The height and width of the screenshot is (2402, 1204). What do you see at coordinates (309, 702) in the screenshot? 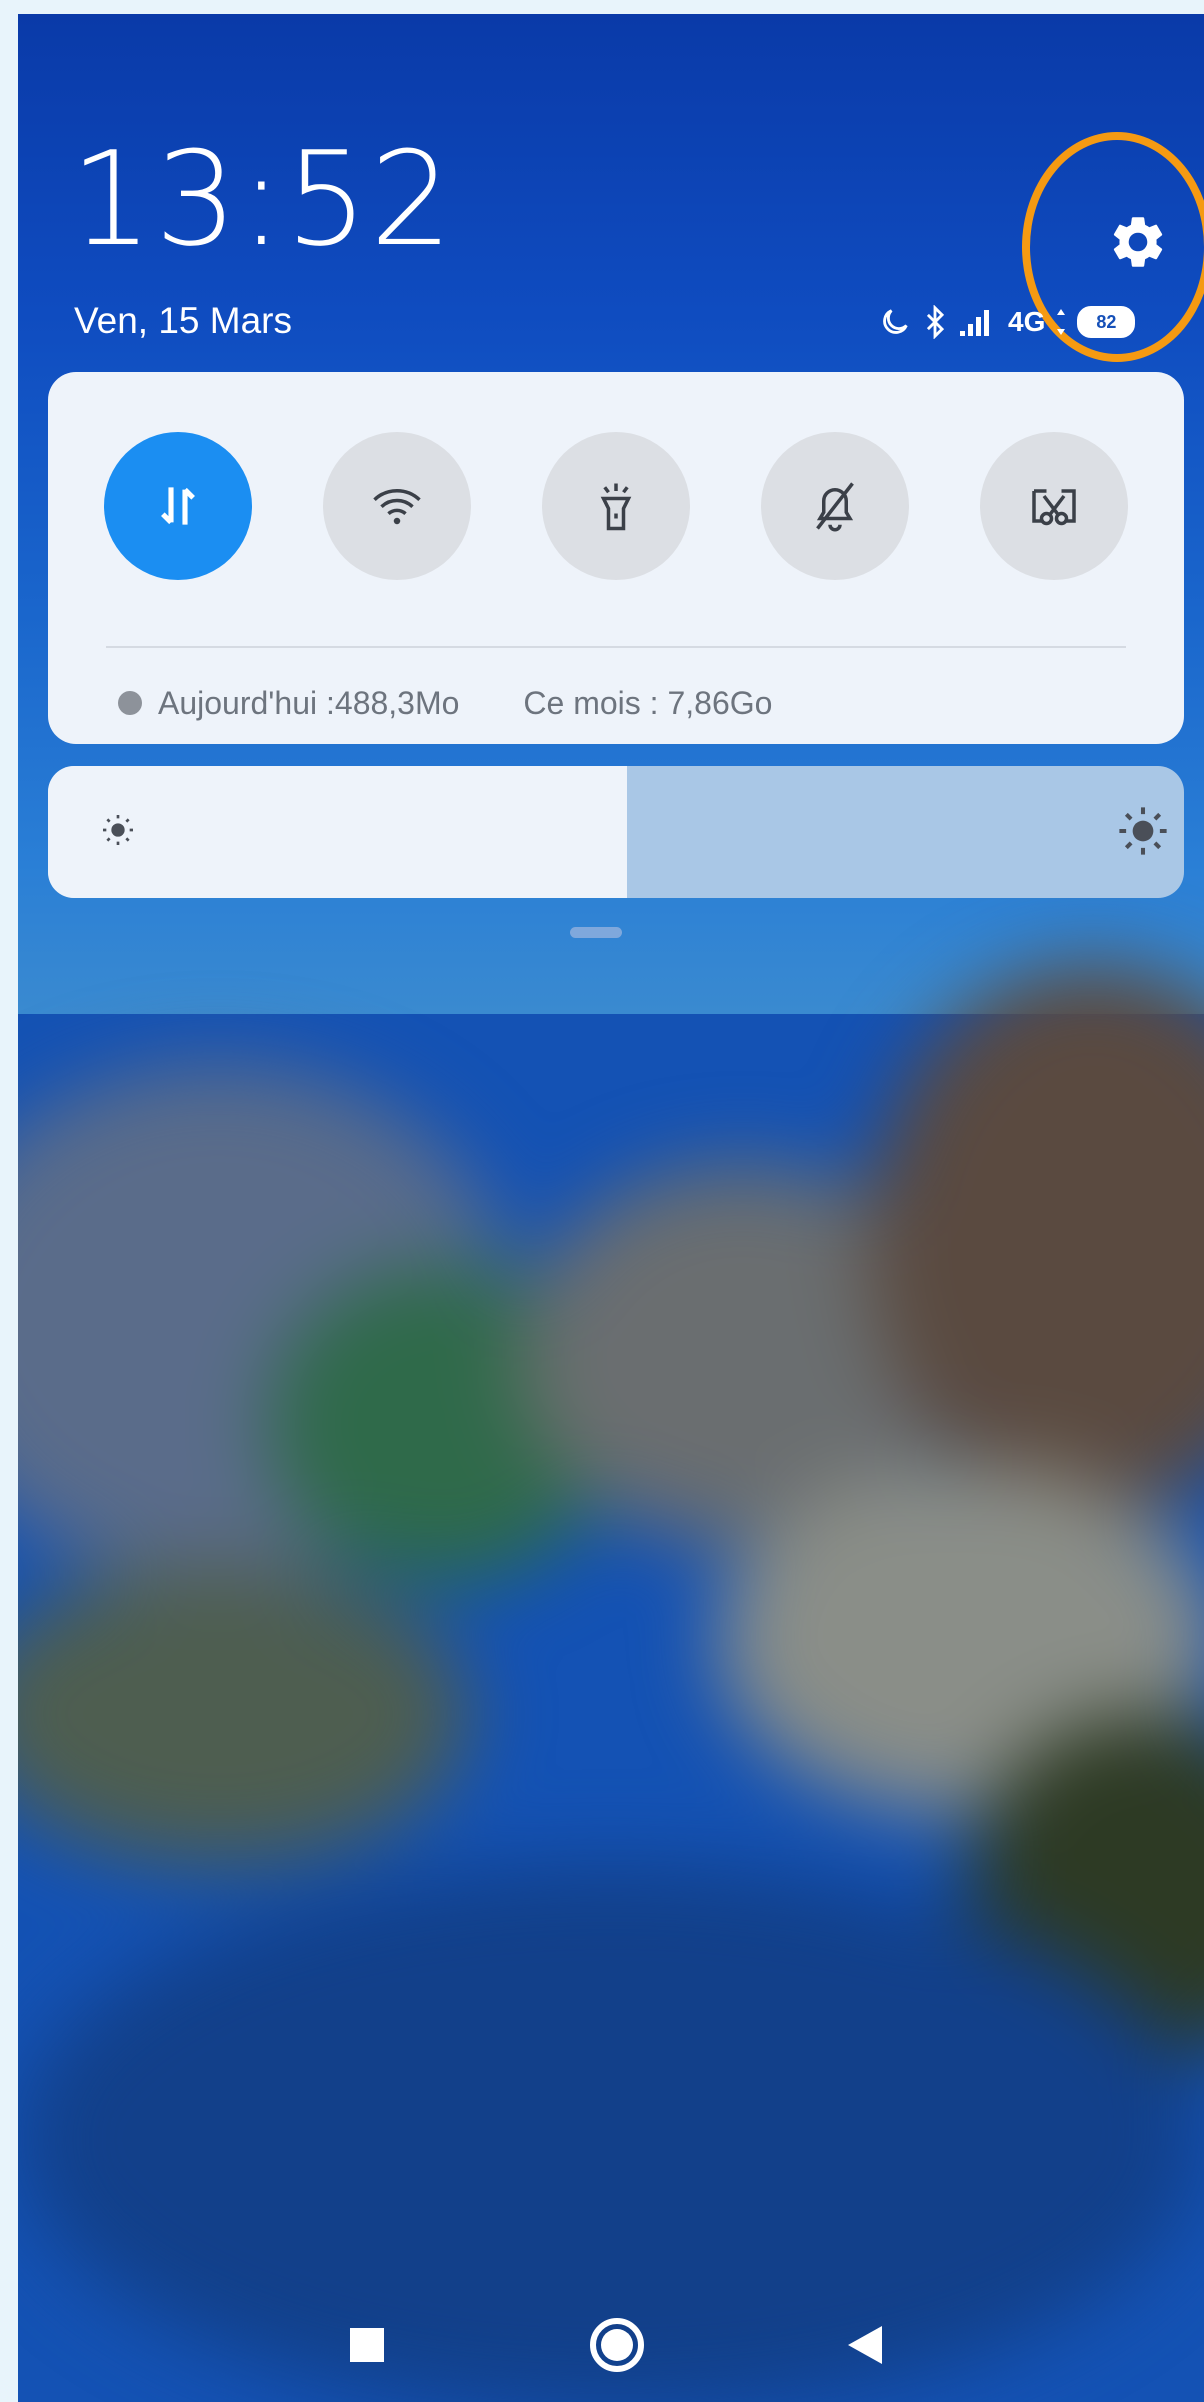
I see `data-usage-today: Aujourd'hui :488,3Mo` at bounding box center [309, 702].